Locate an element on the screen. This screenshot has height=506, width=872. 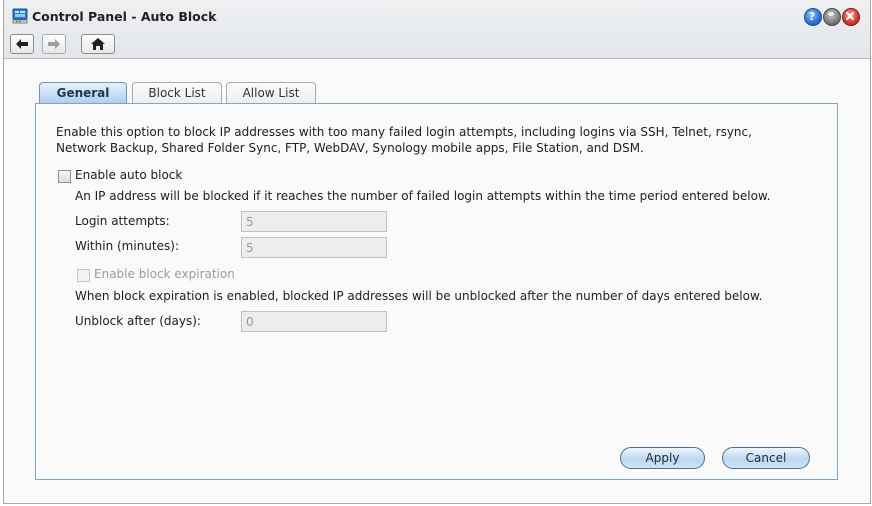
control-panel-icon is located at coordinates (20, 16).